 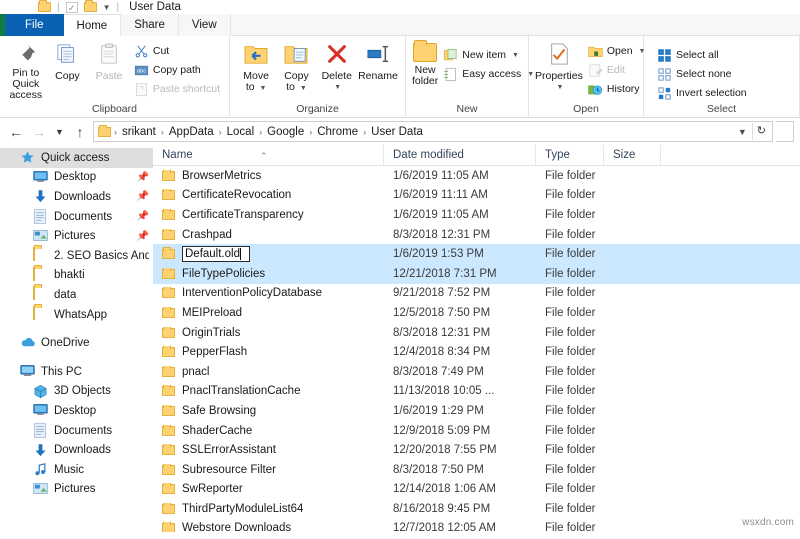 What do you see at coordinates (425, 81) in the screenshot?
I see `new-folder-label-2: folder` at bounding box center [425, 81].